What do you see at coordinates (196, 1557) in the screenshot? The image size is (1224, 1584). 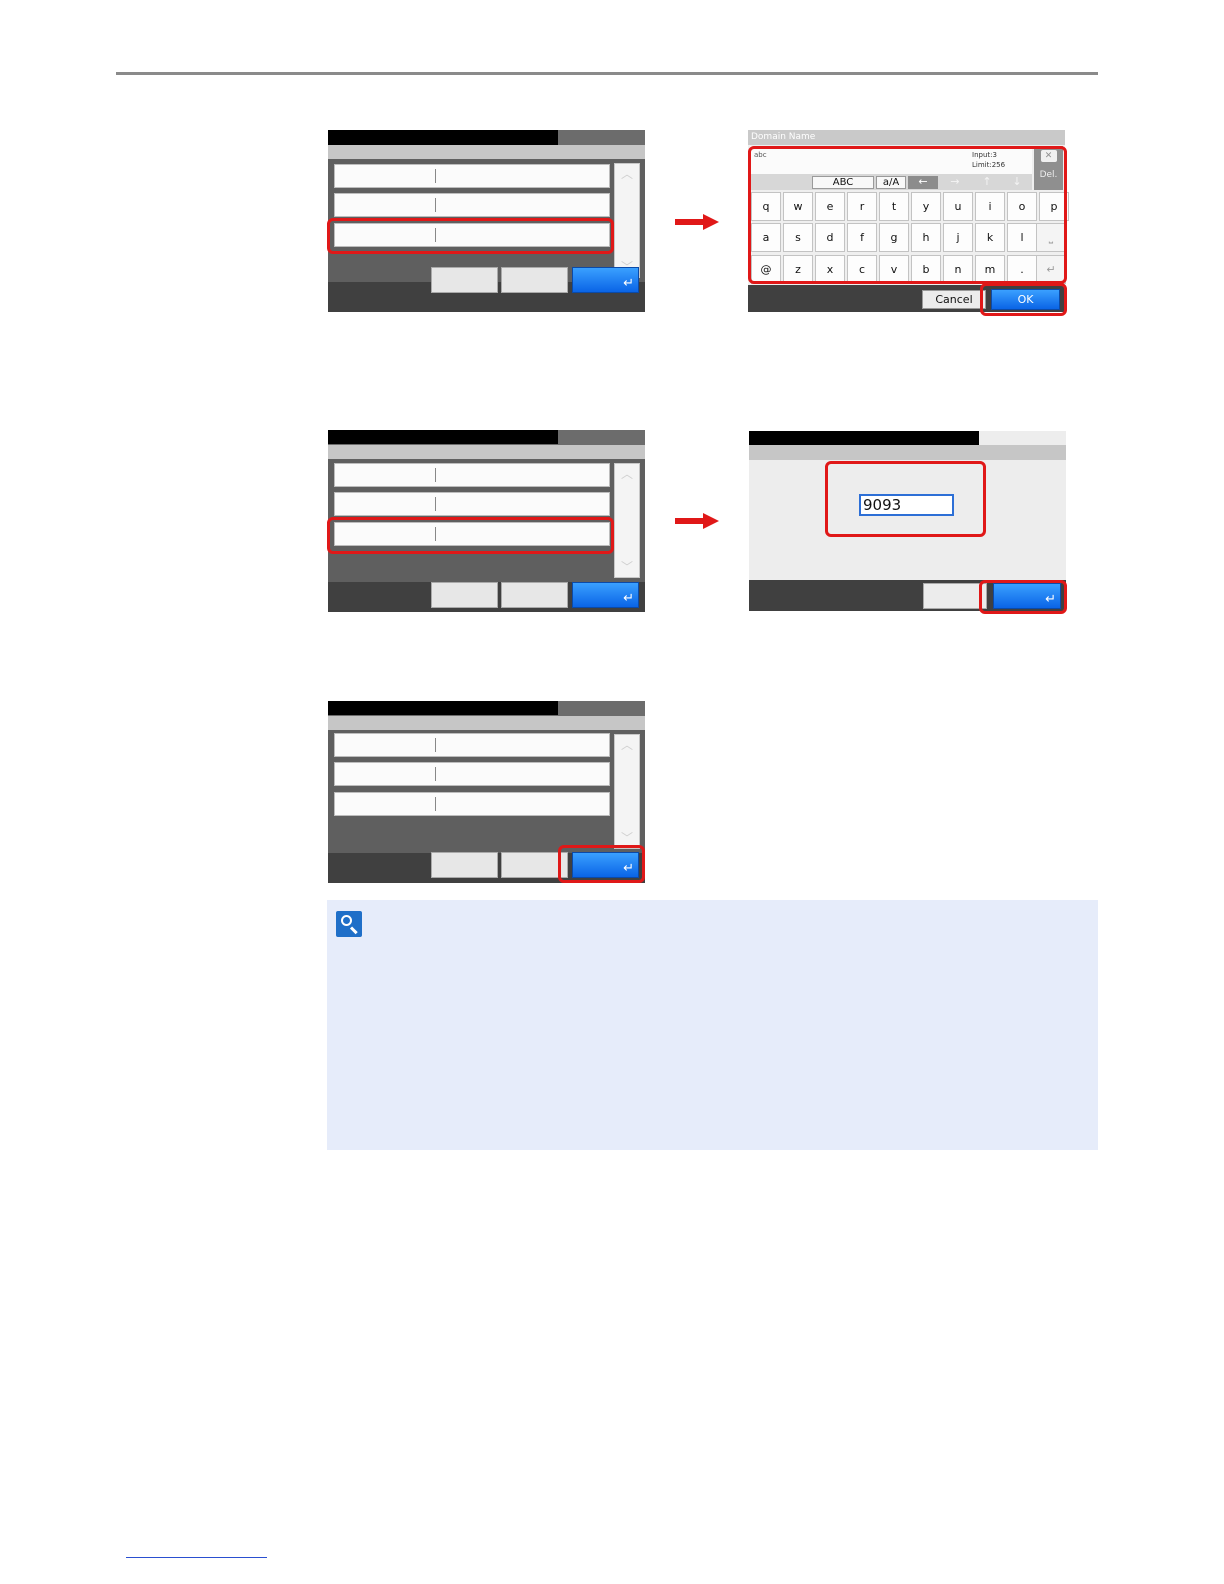 I see `footer-link-underline` at bounding box center [196, 1557].